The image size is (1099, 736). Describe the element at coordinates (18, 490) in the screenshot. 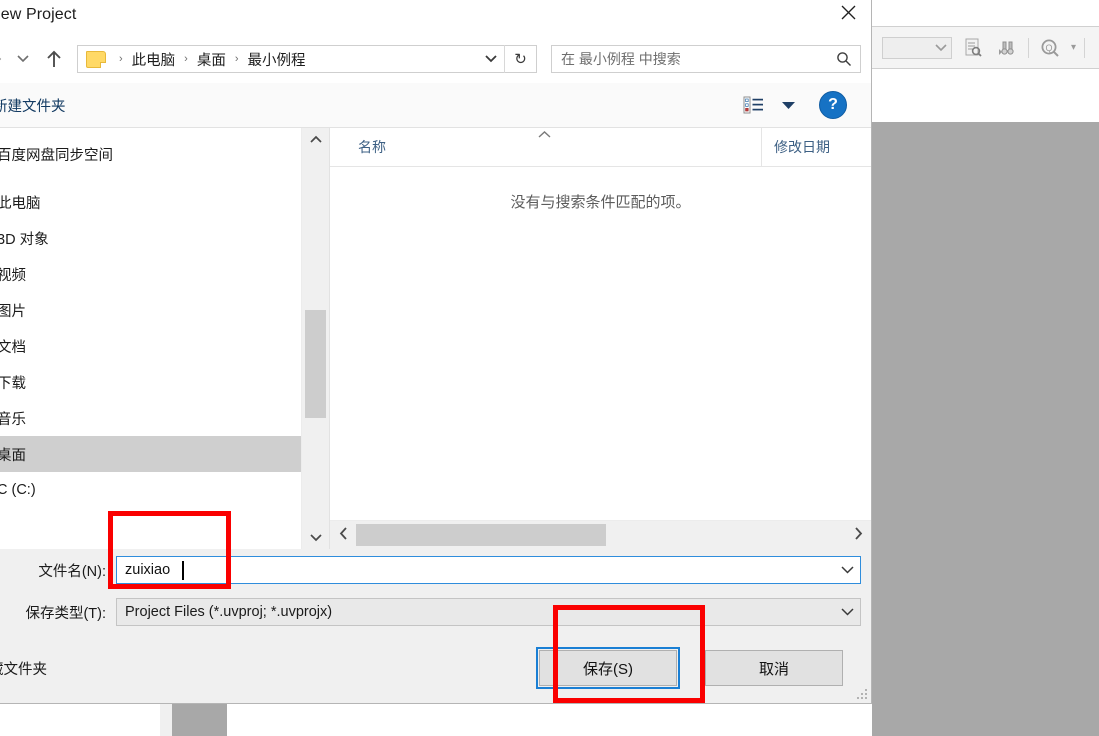

I see `sidebar-item-label: C (C:)` at that location.